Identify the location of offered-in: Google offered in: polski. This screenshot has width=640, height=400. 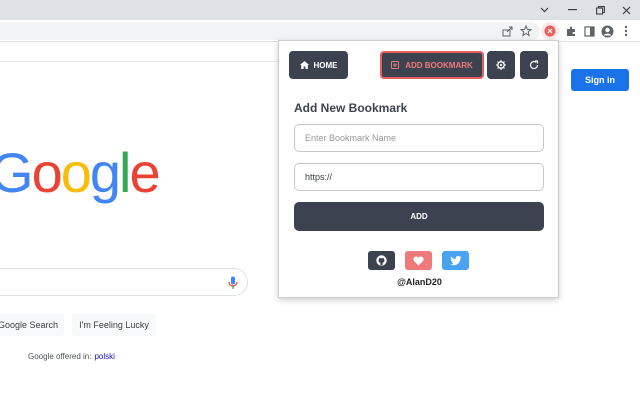
(71, 356).